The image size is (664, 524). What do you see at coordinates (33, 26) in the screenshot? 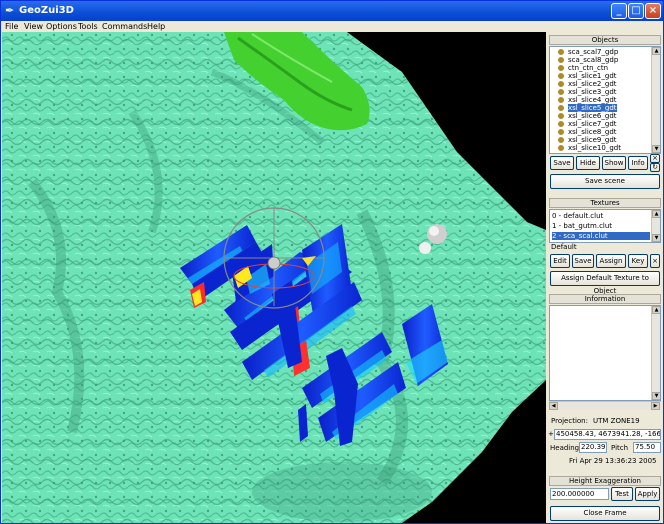
I see `menu-view: View` at bounding box center [33, 26].